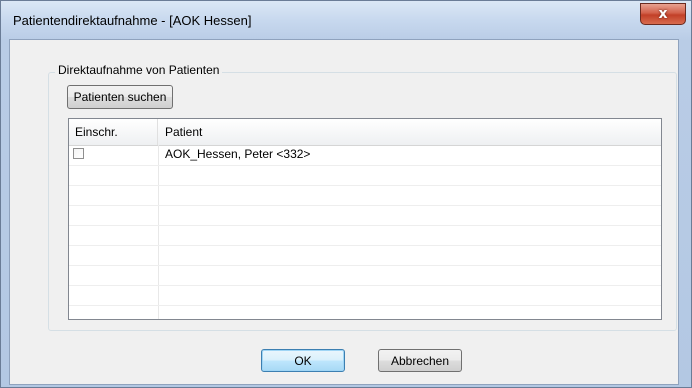  What do you see at coordinates (405, 132) in the screenshot?
I see `column-header-patient: Patient` at bounding box center [405, 132].